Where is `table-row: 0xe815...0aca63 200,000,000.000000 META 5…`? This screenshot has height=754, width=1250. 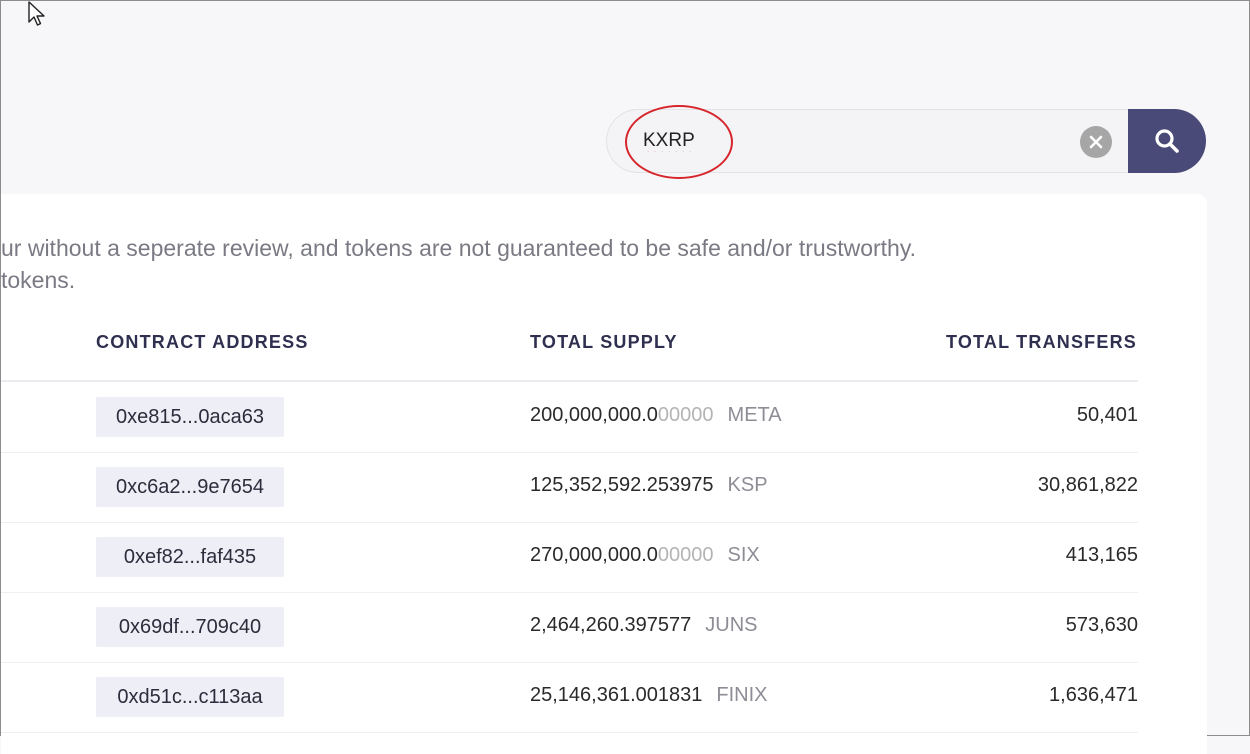
table-row: 0xe815...0aca63 200,000,000.000000 META 5… is located at coordinates (569, 417).